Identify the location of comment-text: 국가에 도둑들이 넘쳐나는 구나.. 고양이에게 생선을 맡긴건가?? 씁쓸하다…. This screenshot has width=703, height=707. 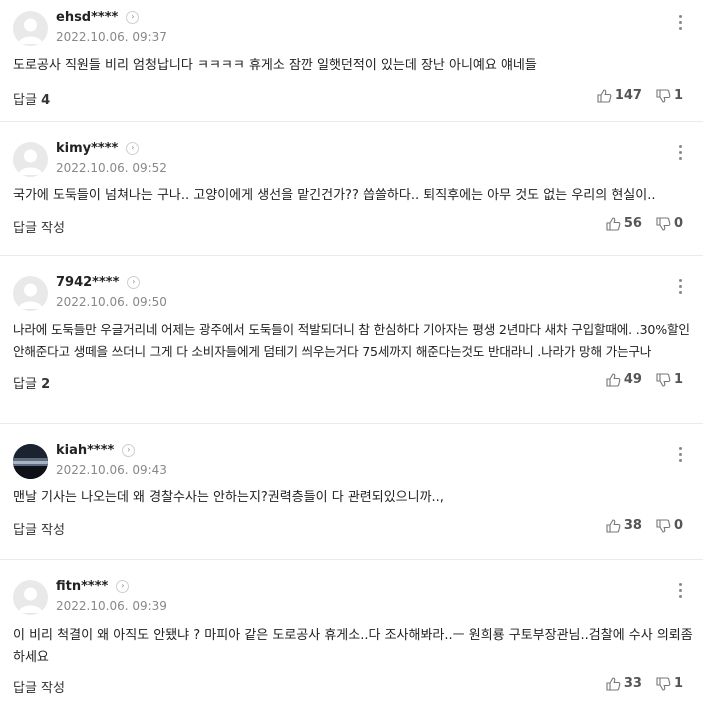
(334, 195).